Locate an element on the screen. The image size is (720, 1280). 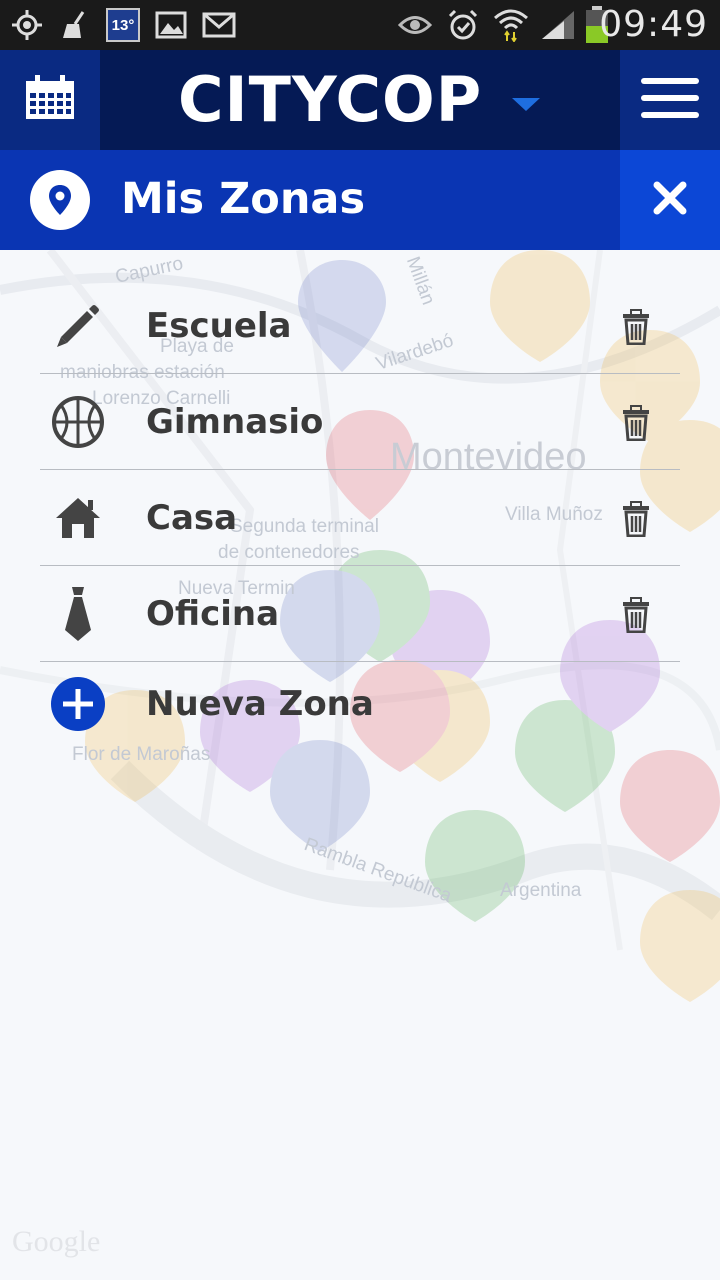
hamburger-icon is located at coordinates (670, 100).